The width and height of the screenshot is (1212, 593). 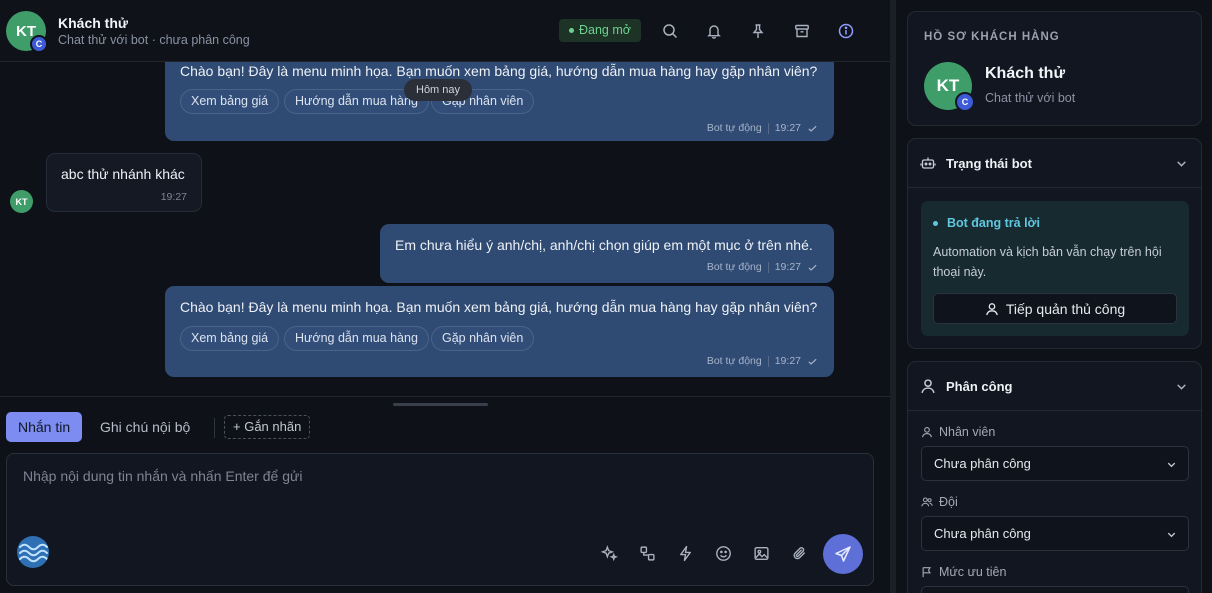 I want to click on contact-name: Khách thử, so click(x=93, y=23).